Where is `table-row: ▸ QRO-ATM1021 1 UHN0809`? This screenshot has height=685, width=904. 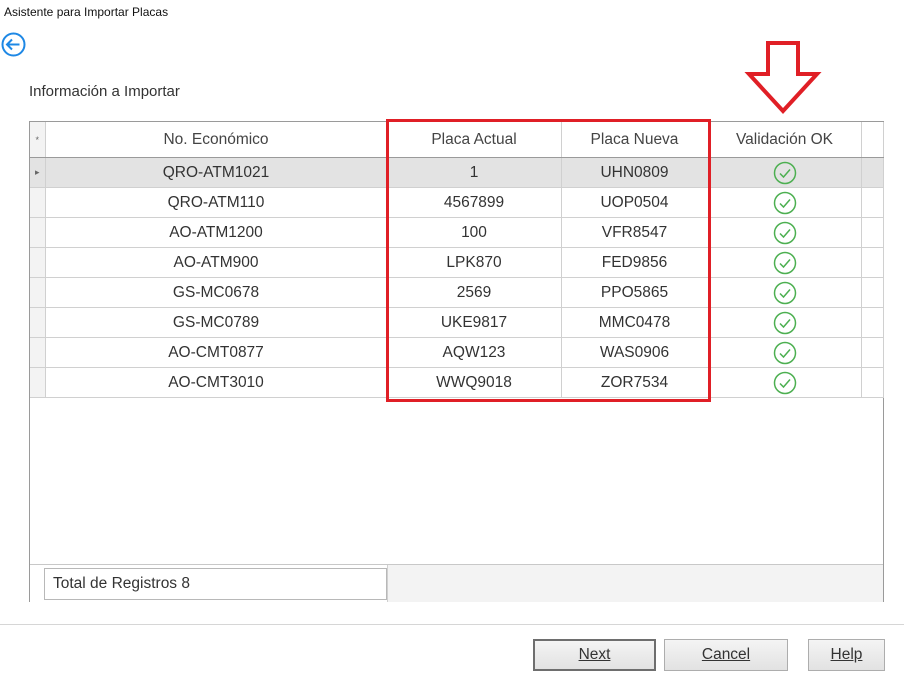 table-row: ▸ QRO-ATM1021 1 UHN0809 is located at coordinates (457, 172).